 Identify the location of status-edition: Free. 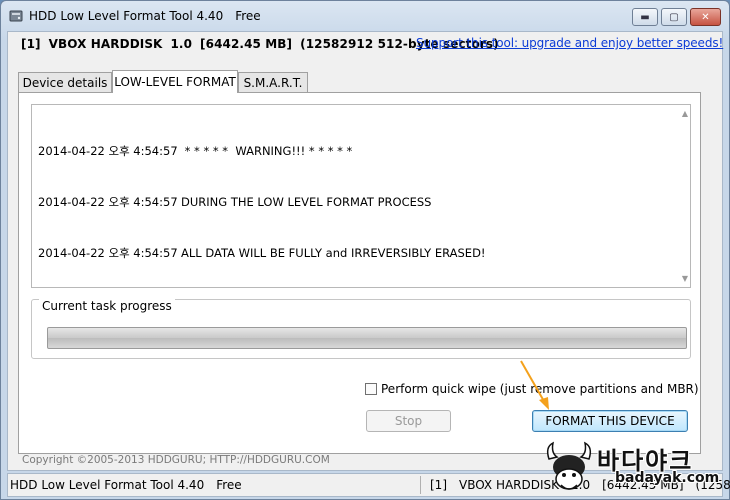
(229, 485).